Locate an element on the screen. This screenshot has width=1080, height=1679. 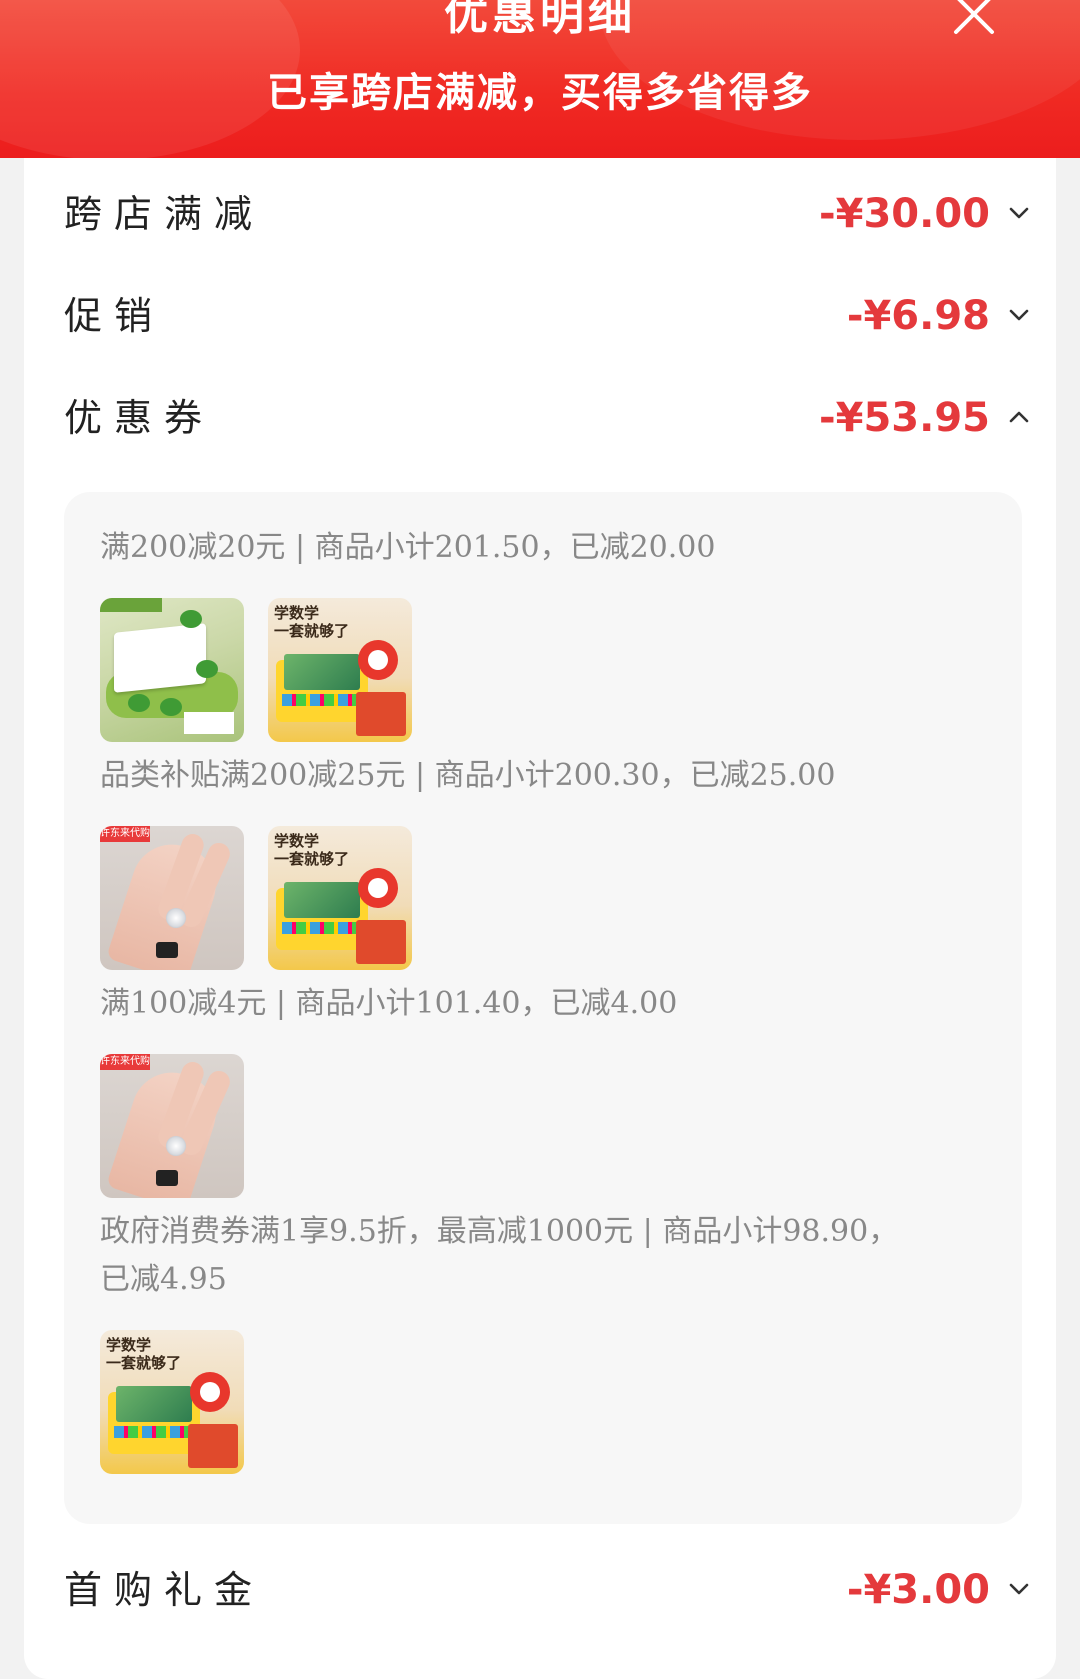
row-promotion: 促销 -¥6.98 is located at coordinates (549, 316).